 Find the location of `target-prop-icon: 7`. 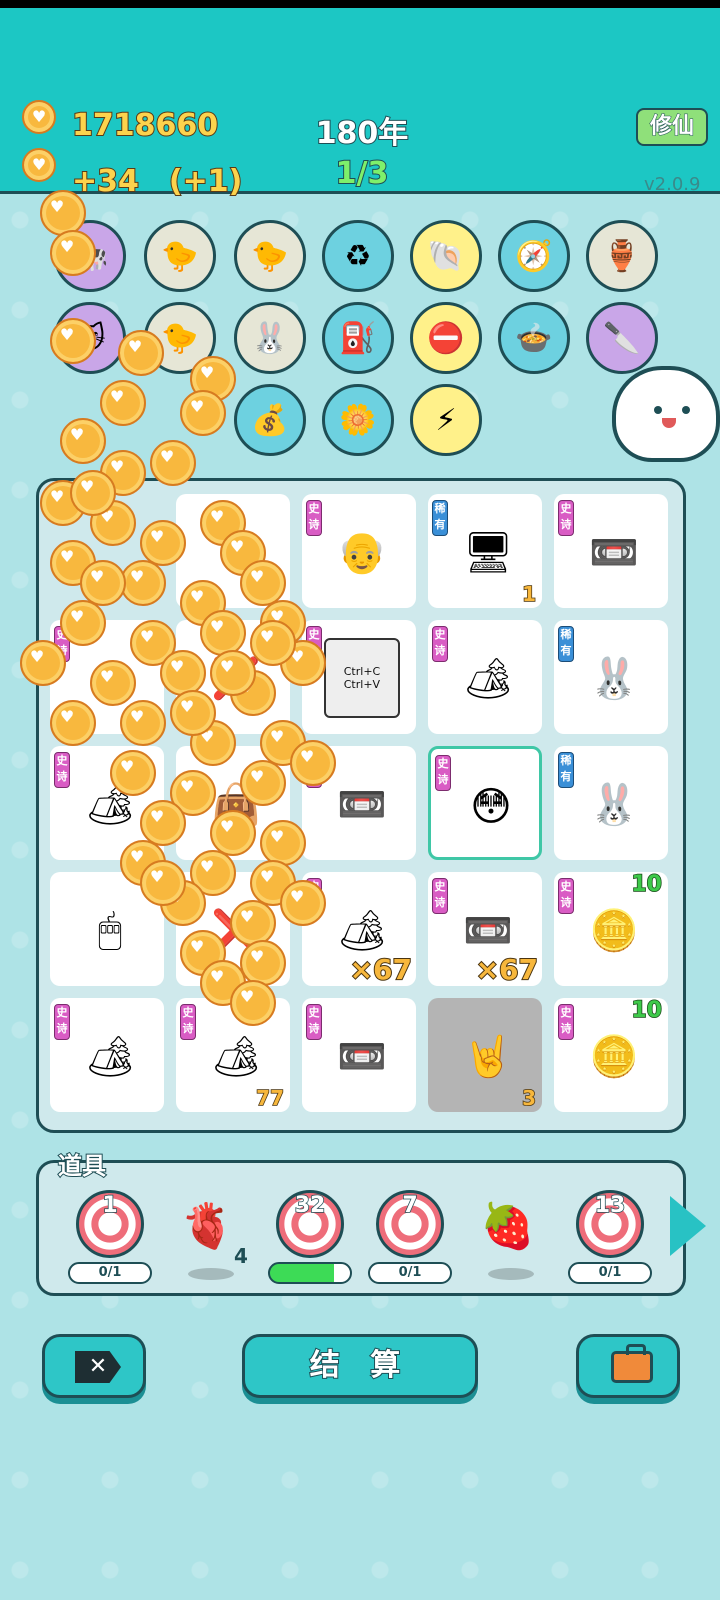

target-prop-icon: 7 is located at coordinates (410, 1224).